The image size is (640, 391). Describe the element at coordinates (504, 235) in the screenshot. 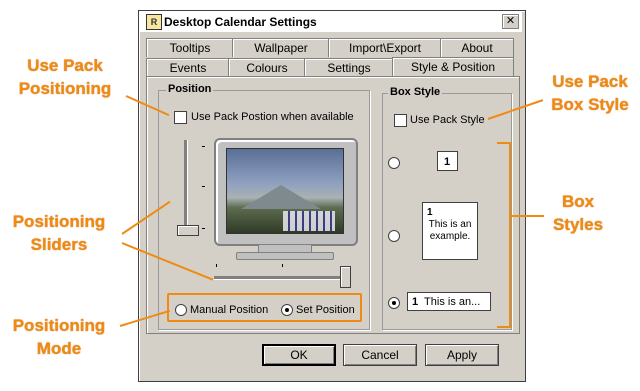

I see `box-styles-bracket` at that location.